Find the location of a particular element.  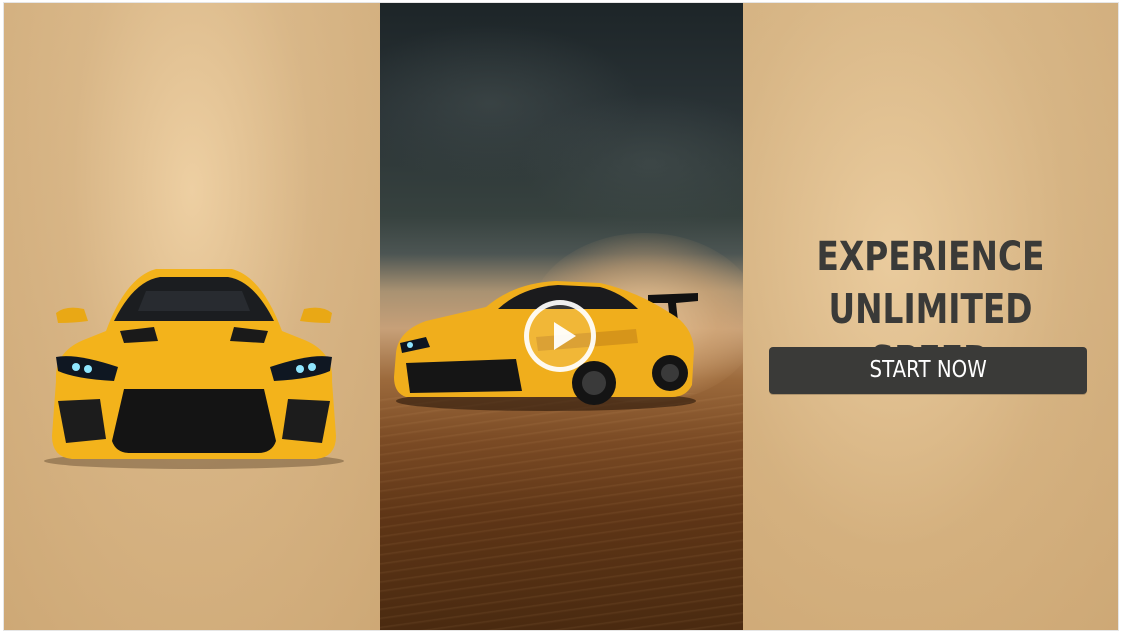

play-icon is located at coordinates (565, 336).